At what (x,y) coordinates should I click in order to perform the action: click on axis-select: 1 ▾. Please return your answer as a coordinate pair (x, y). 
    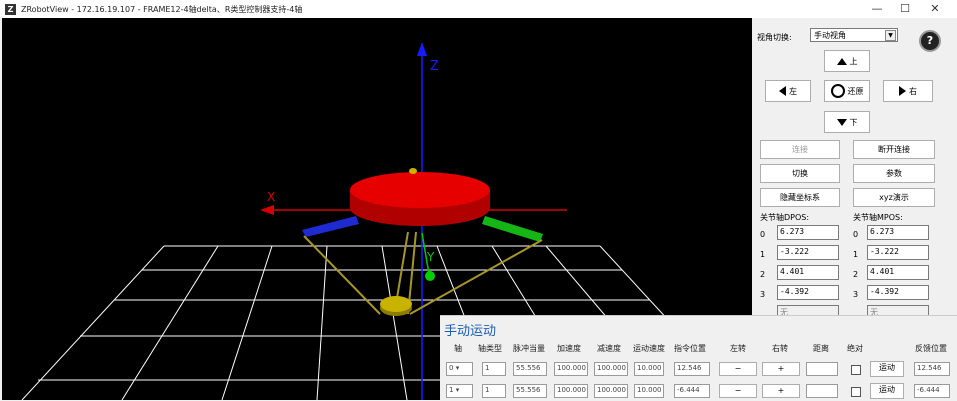
    Looking at the image, I should click on (459, 391).